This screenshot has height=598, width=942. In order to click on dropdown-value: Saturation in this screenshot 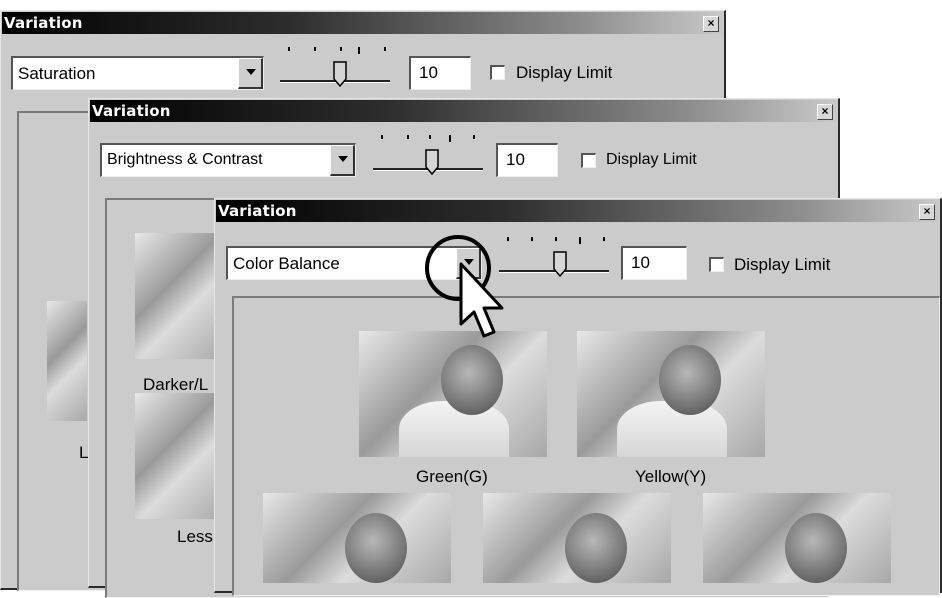, I will do `click(57, 73)`.